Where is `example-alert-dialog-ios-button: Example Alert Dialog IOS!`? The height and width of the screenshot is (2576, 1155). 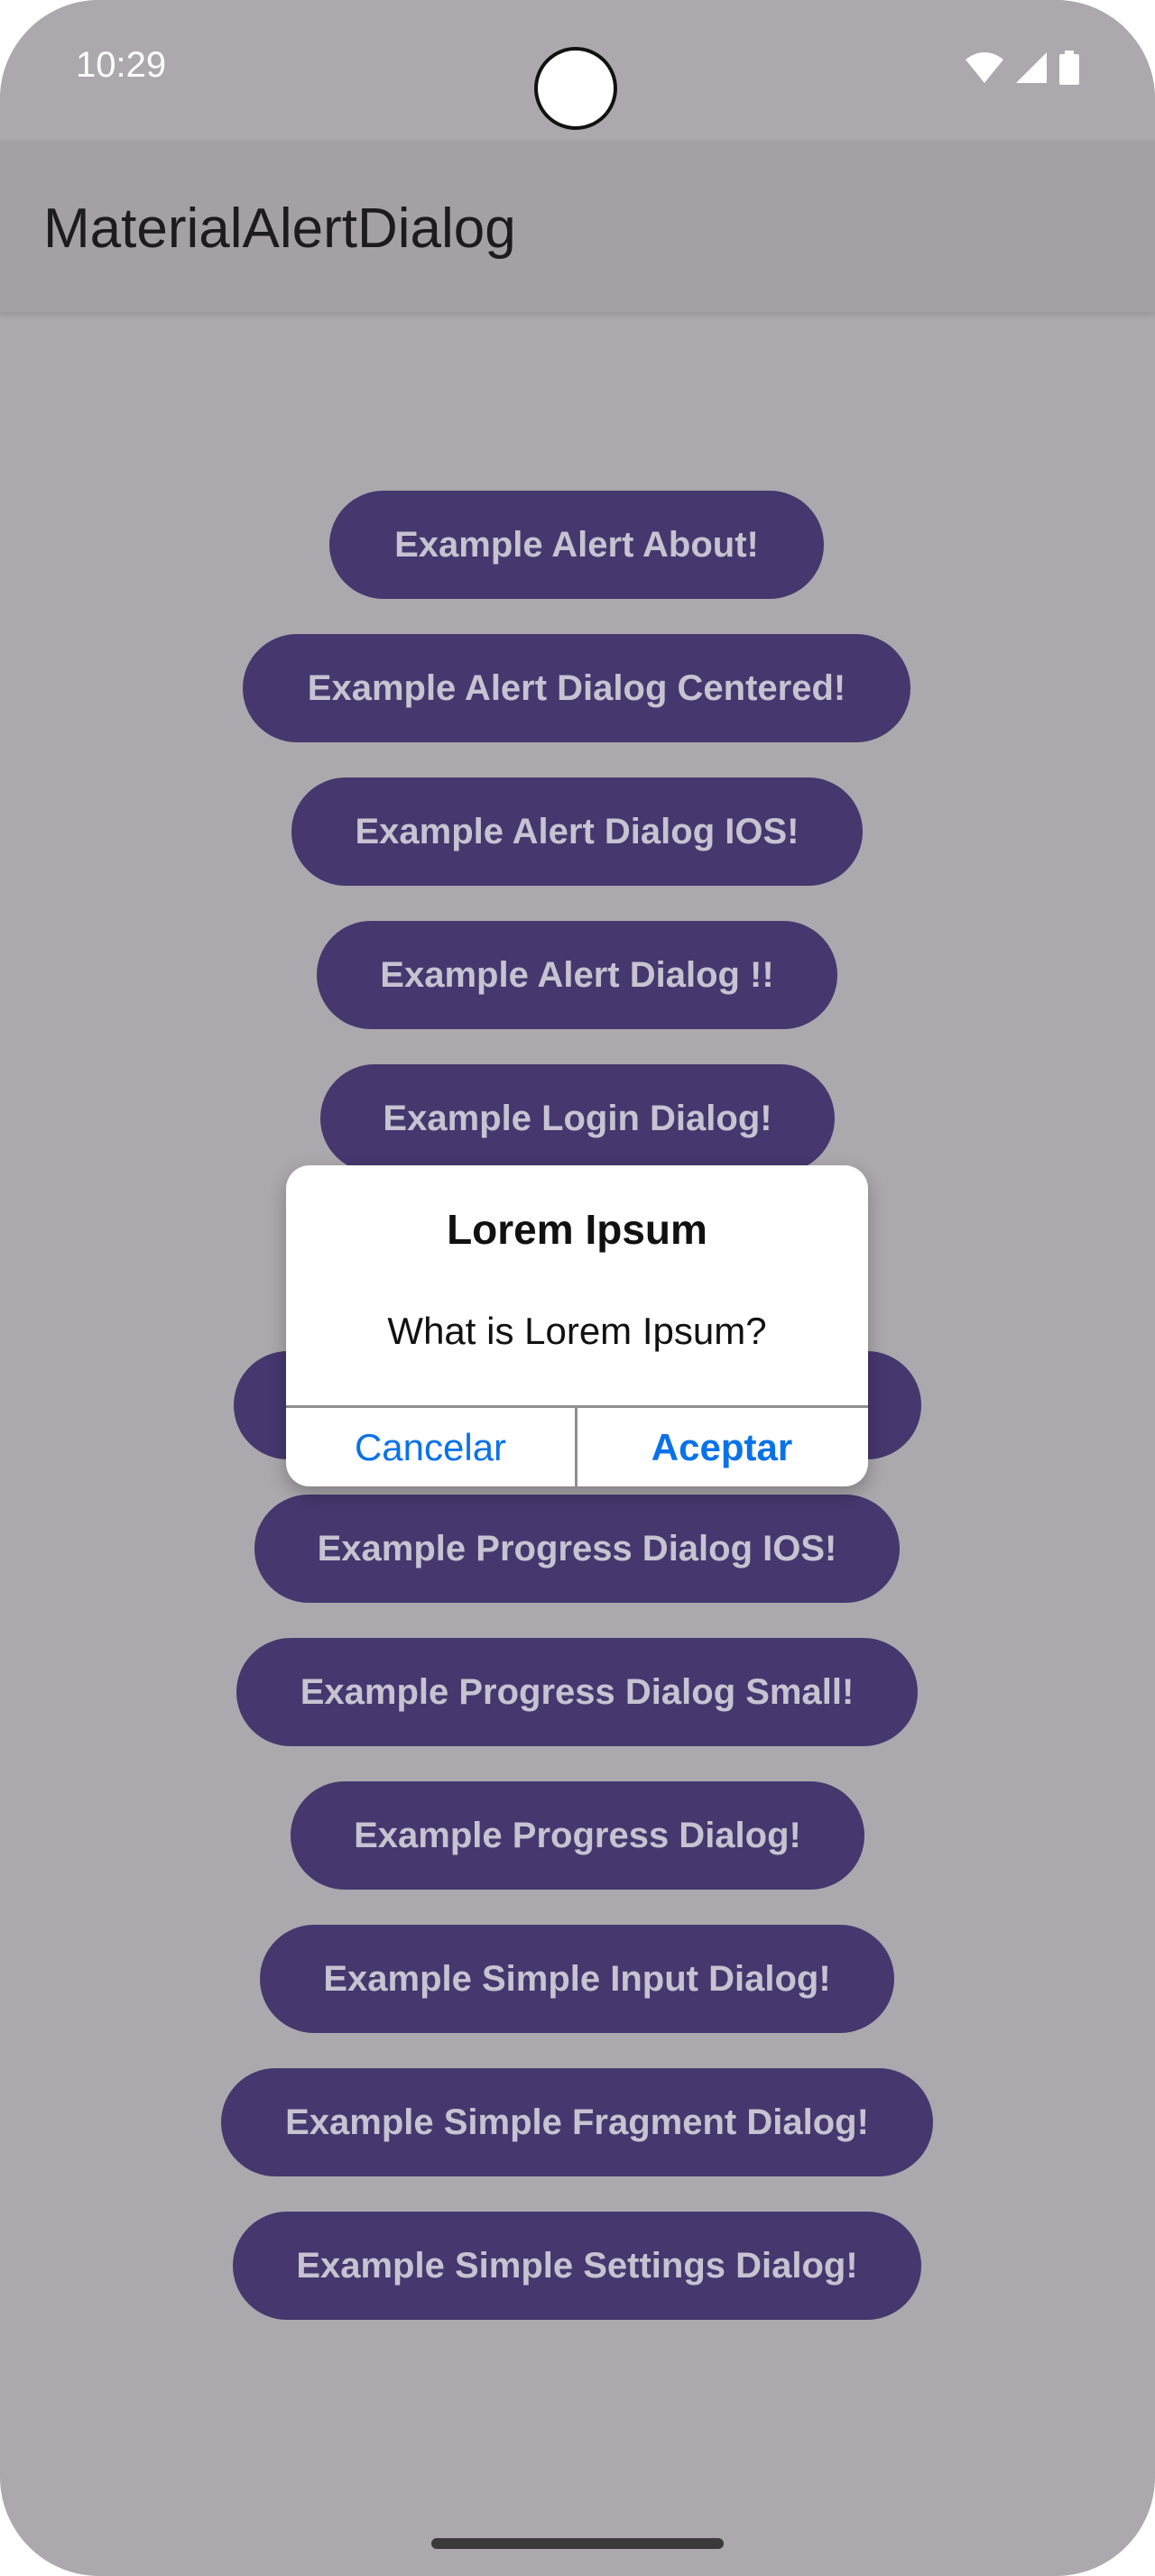 example-alert-dialog-ios-button: Example Alert Dialog IOS! is located at coordinates (577, 832).